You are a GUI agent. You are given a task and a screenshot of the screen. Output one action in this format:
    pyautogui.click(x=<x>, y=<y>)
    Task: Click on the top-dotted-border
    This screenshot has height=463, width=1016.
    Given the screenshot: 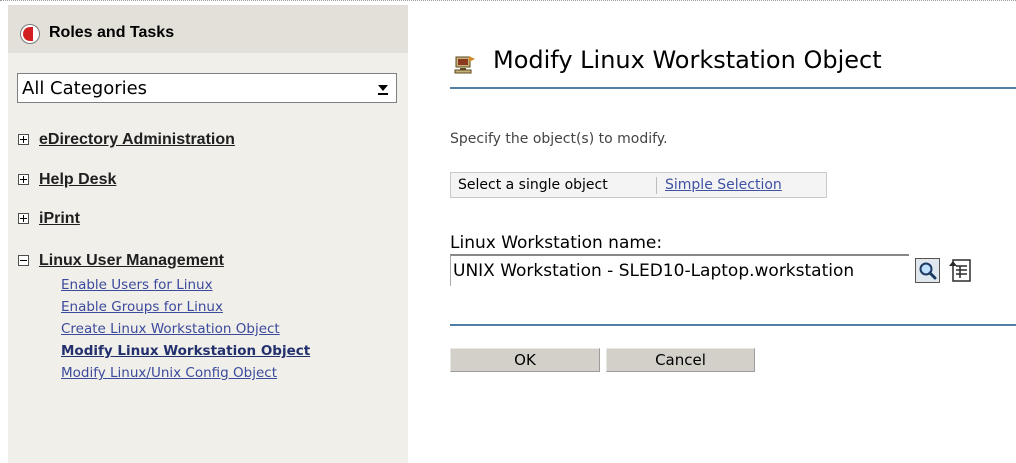 What is the action you would take?
    pyautogui.click(x=508, y=0)
    